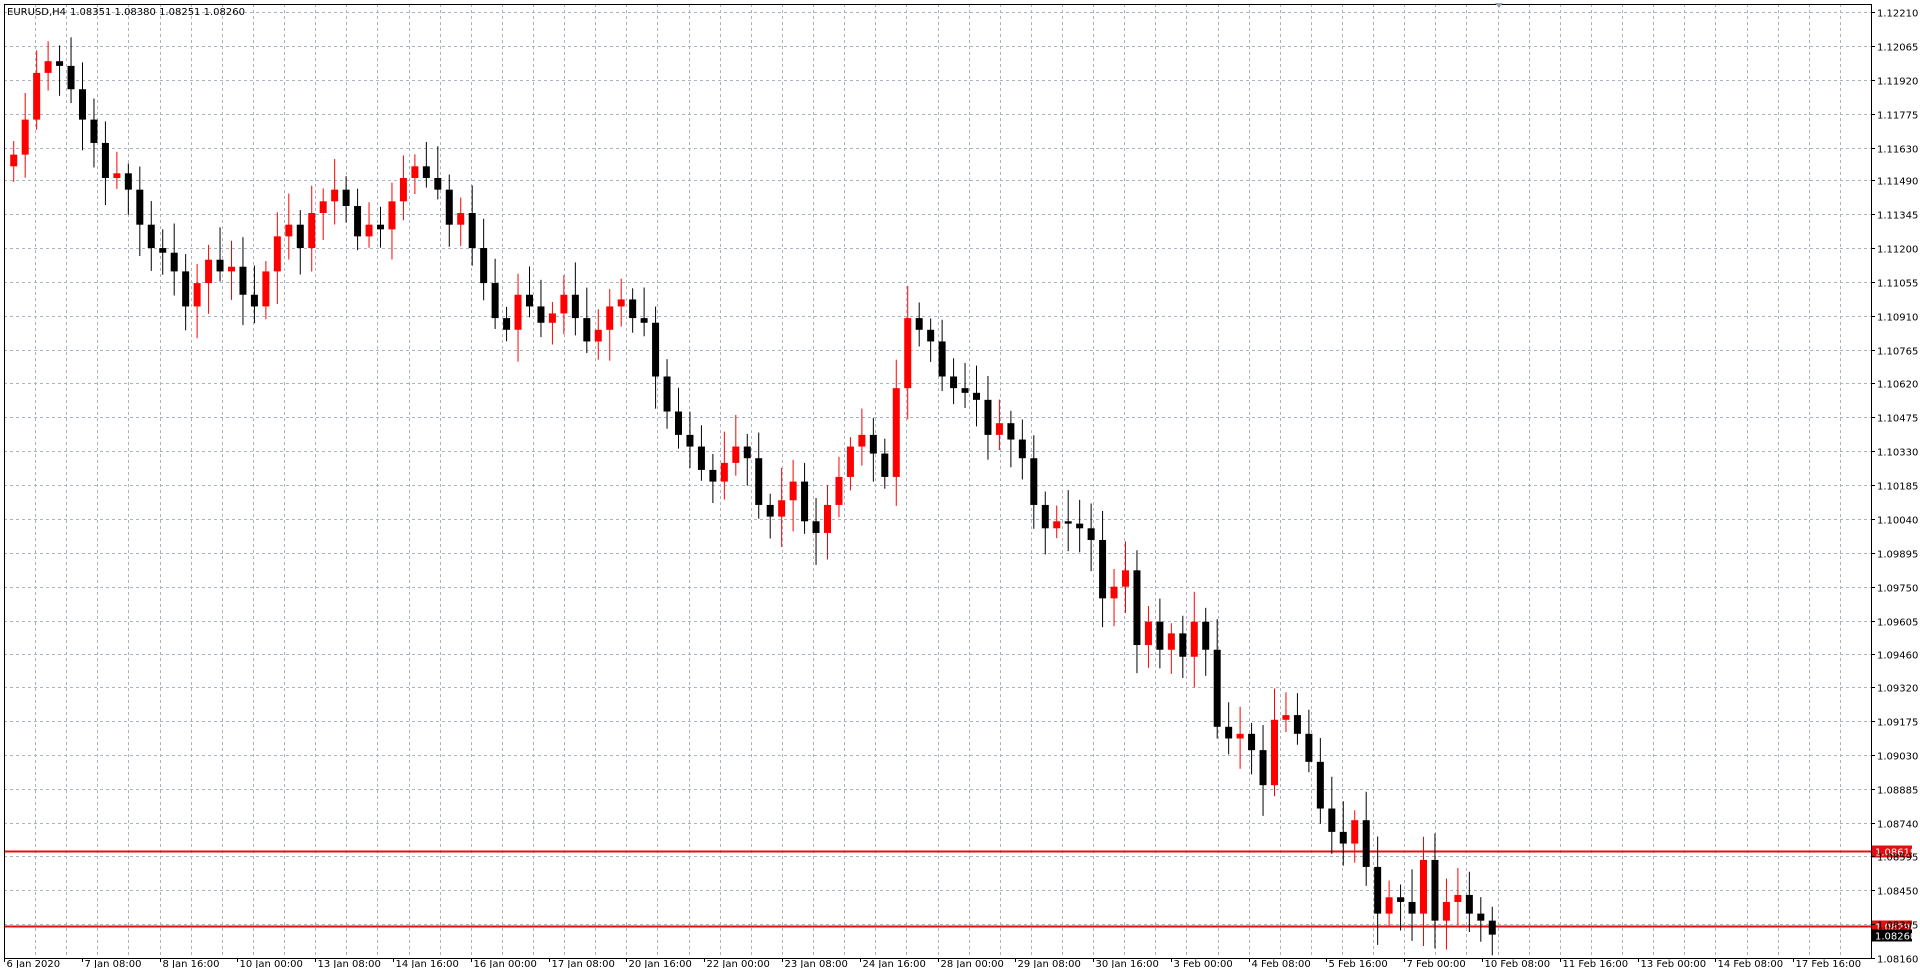 The width and height of the screenshot is (1920, 972). Describe the element at coordinates (1897, 589) in the screenshot. I see `y-axis-tick-label: 1.09750` at that location.